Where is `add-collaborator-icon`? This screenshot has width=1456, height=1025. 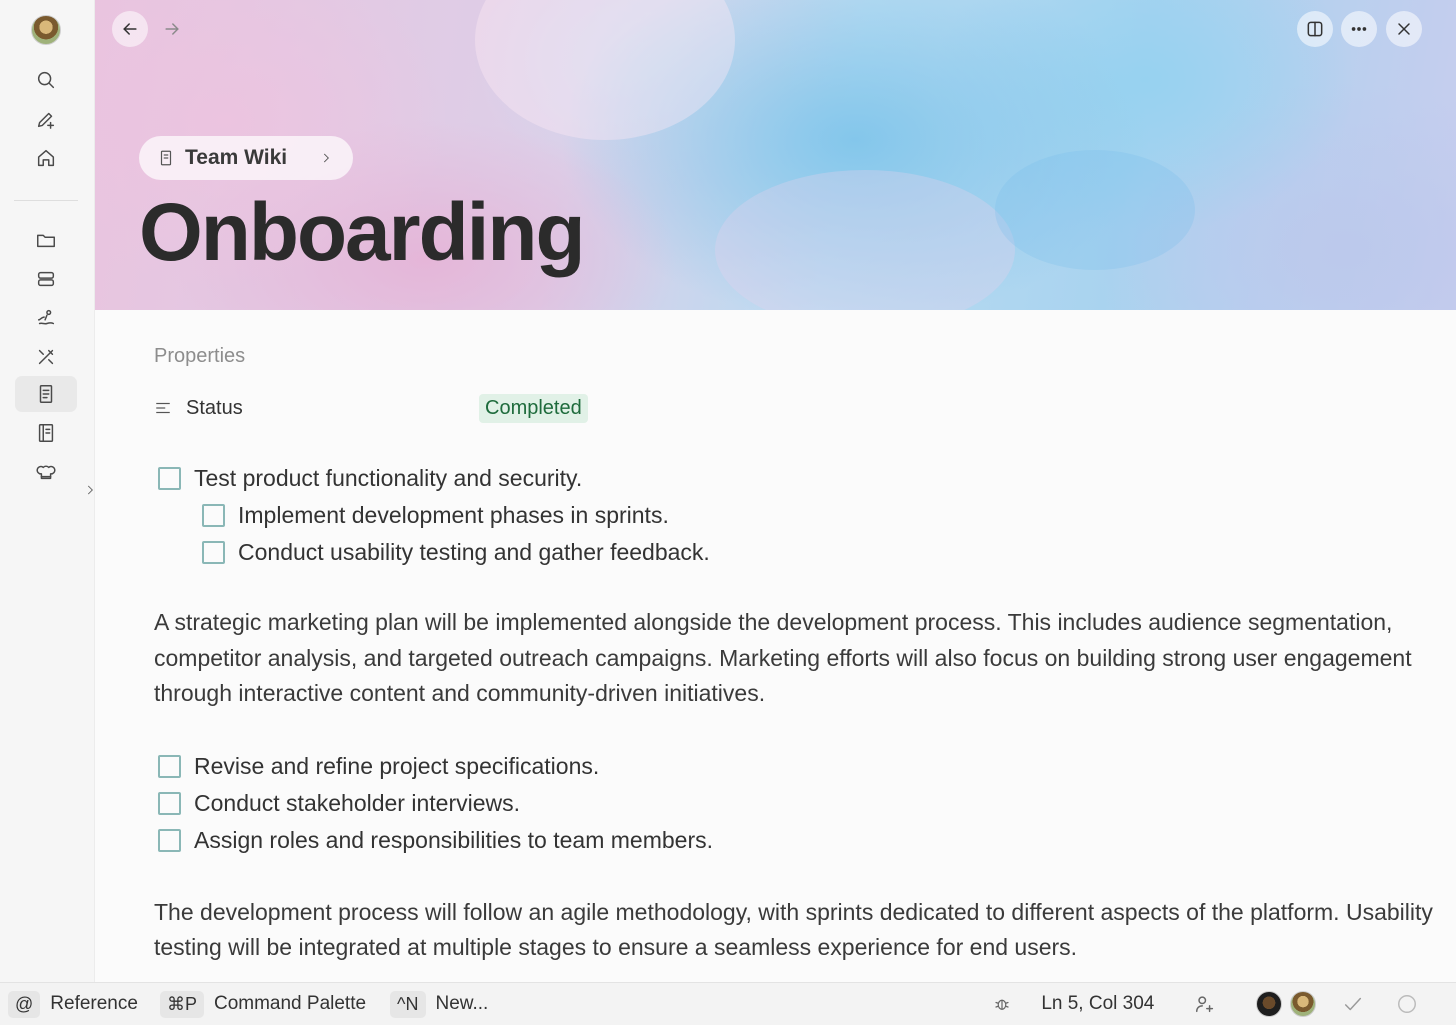 add-collaborator-icon is located at coordinates (1205, 1004).